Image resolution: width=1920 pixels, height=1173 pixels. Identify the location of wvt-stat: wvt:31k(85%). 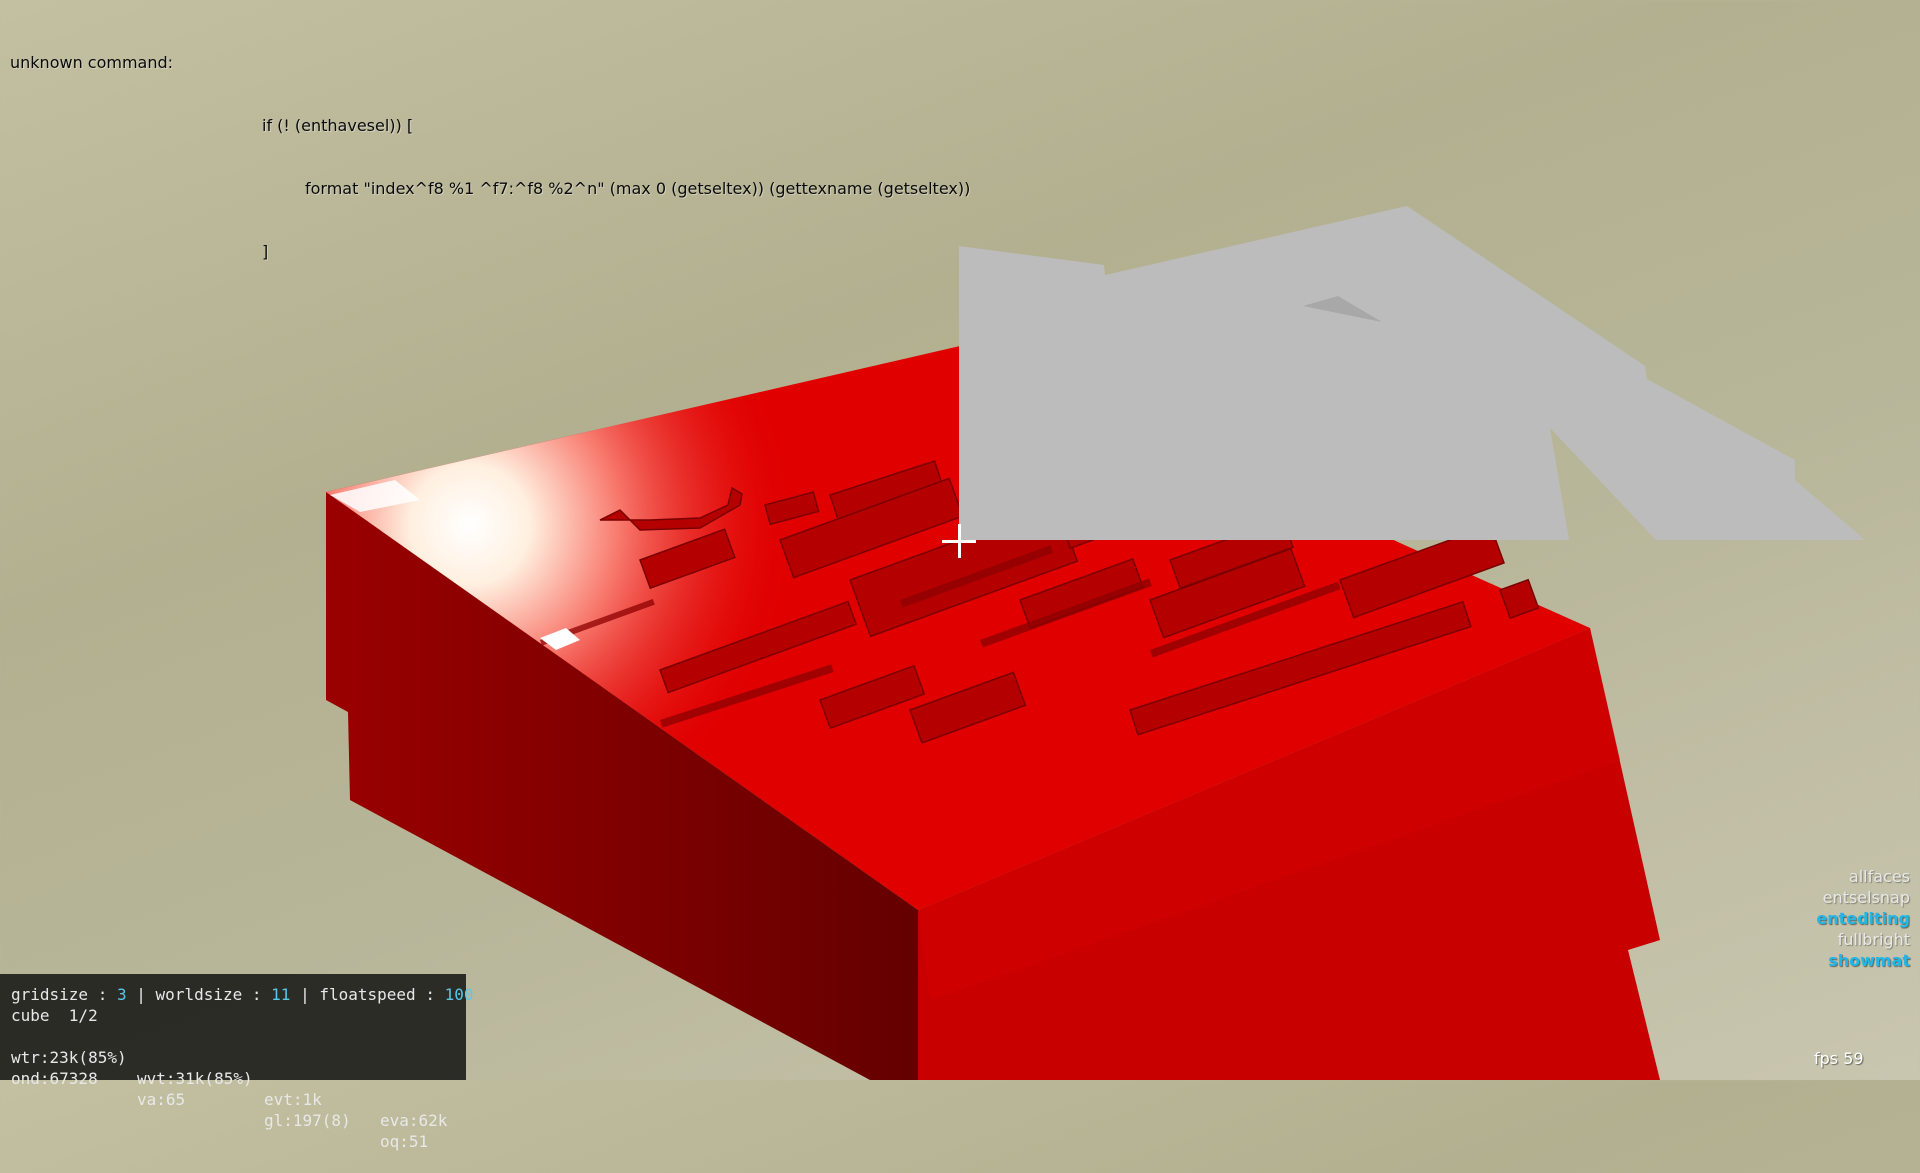
(195, 1078).